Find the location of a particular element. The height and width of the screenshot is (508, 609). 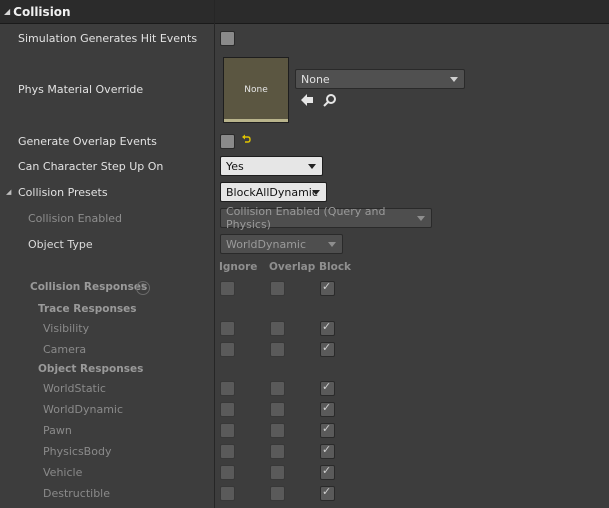

camera-overlap-checkbox is located at coordinates (277, 349).